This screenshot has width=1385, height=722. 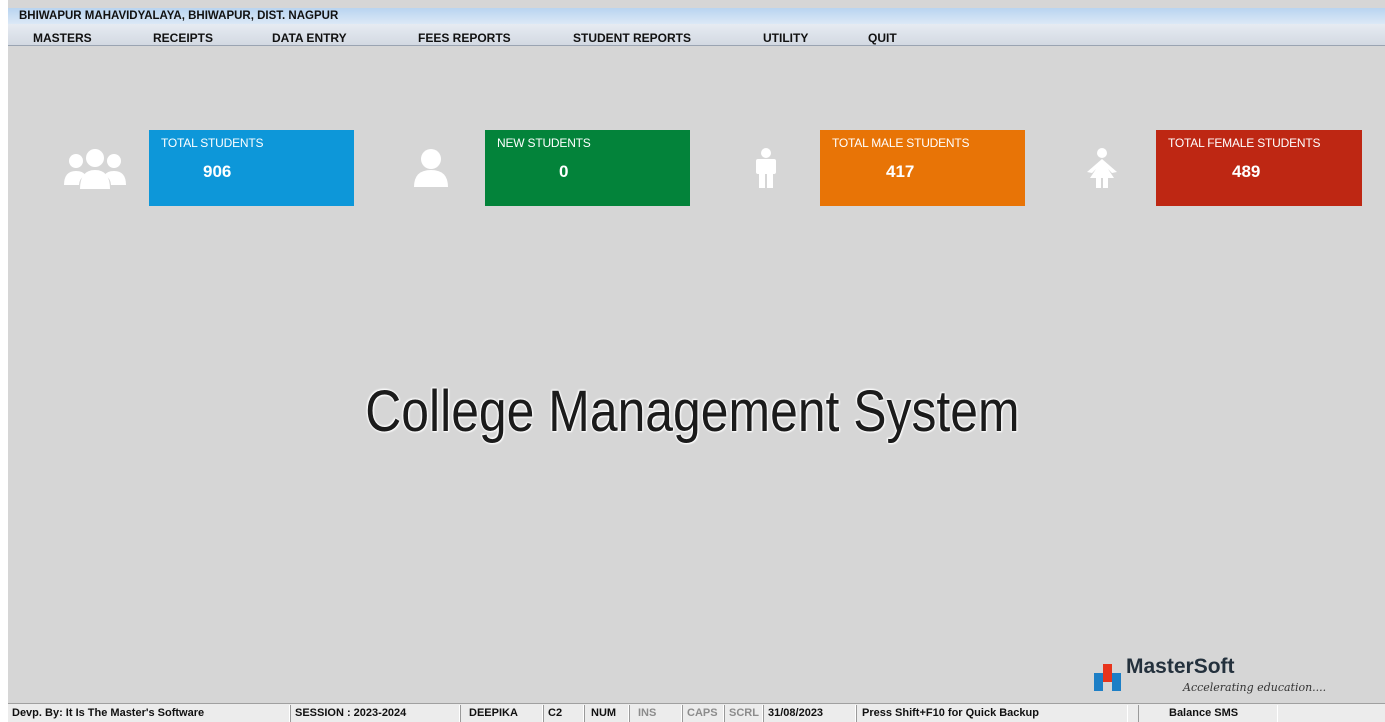 What do you see at coordinates (703, 713) in the screenshot?
I see `status-caps: CAPS` at bounding box center [703, 713].